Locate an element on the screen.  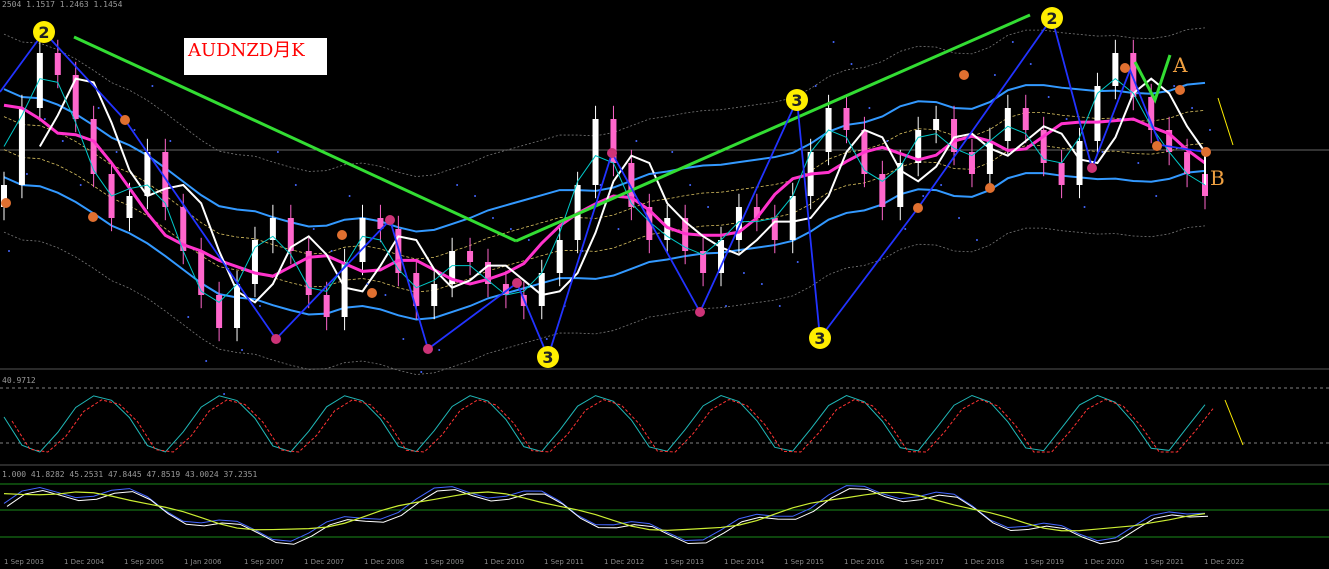
ohlc-readout: 2504 1.1517 1.2463 1.1454 is located at coordinates (62, 4).